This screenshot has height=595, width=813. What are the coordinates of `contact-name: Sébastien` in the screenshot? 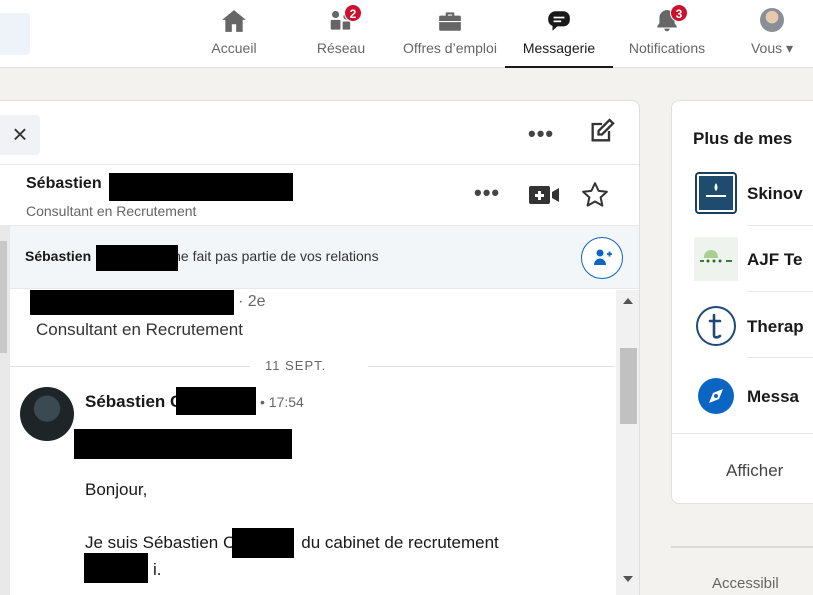 It's located at (64, 184).